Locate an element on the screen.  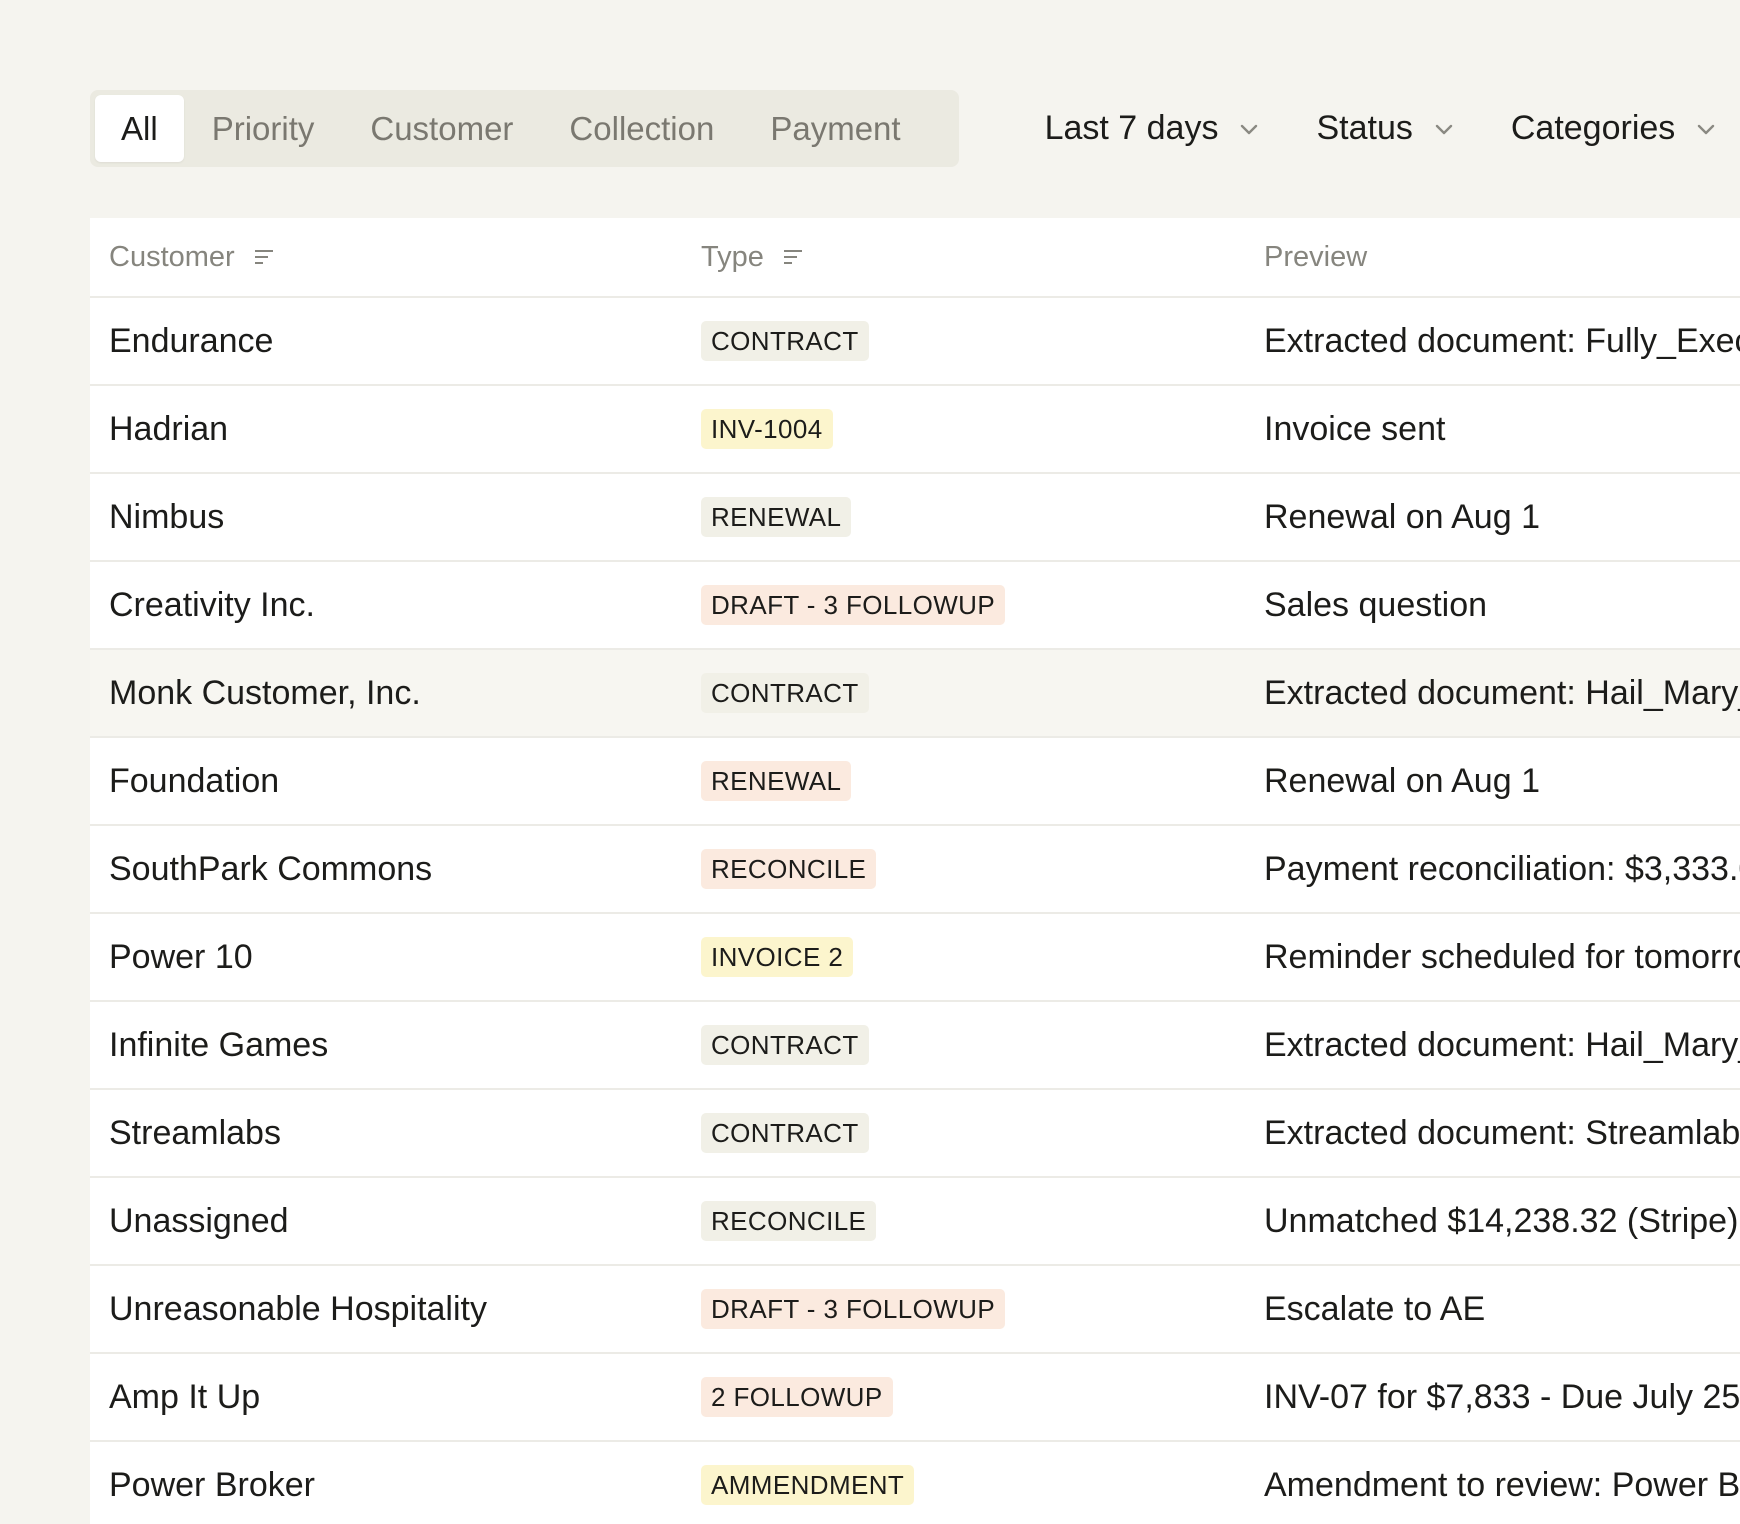
type-badge: INVOICE 2 is located at coordinates (777, 957).